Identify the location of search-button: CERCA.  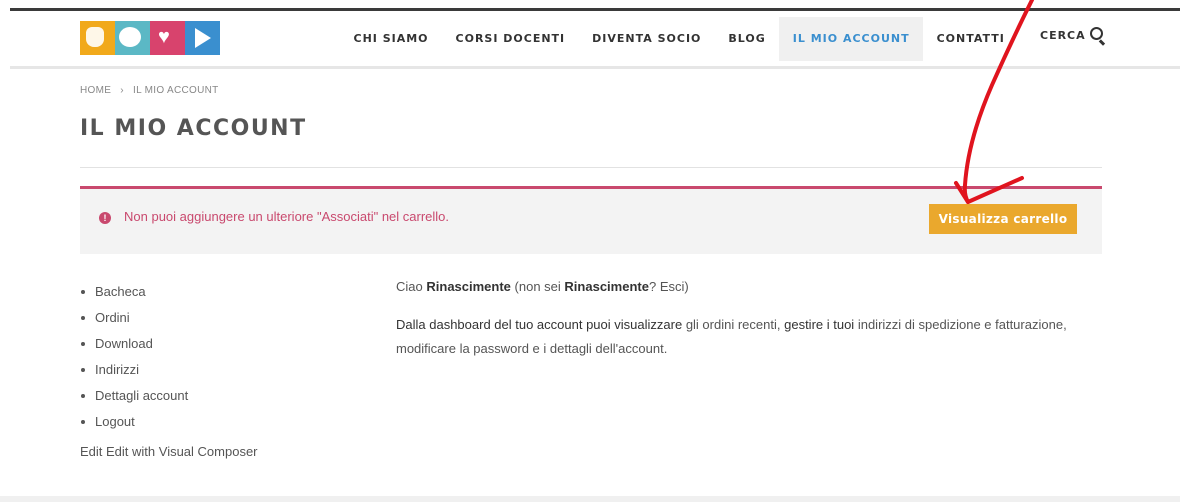
(1073, 36).